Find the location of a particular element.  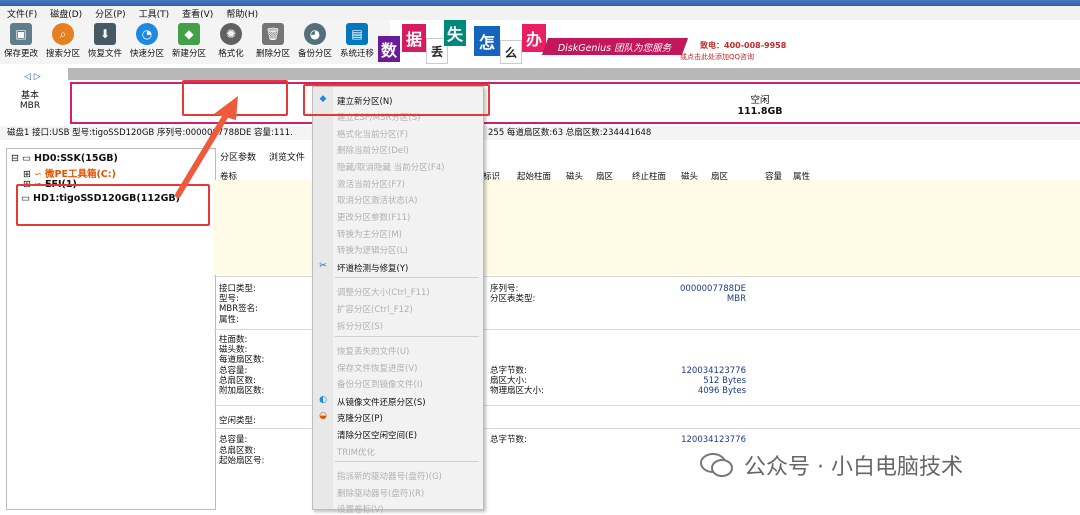

wechat-icon is located at coordinates (716, 465).